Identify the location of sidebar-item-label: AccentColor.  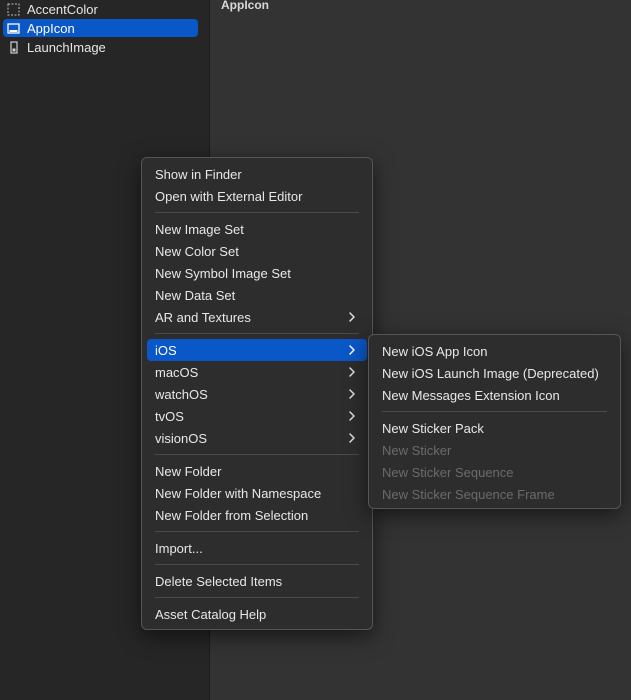
(62, 9).